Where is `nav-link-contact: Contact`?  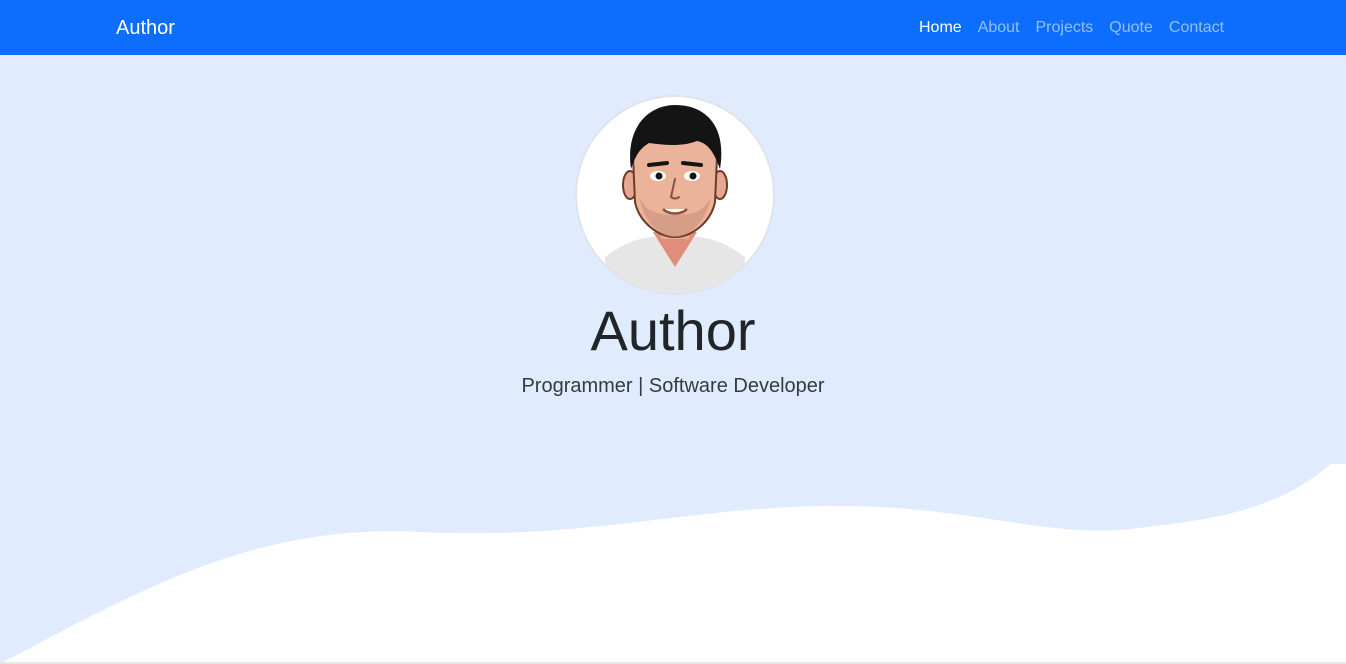 nav-link-contact: Contact is located at coordinates (1196, 27).